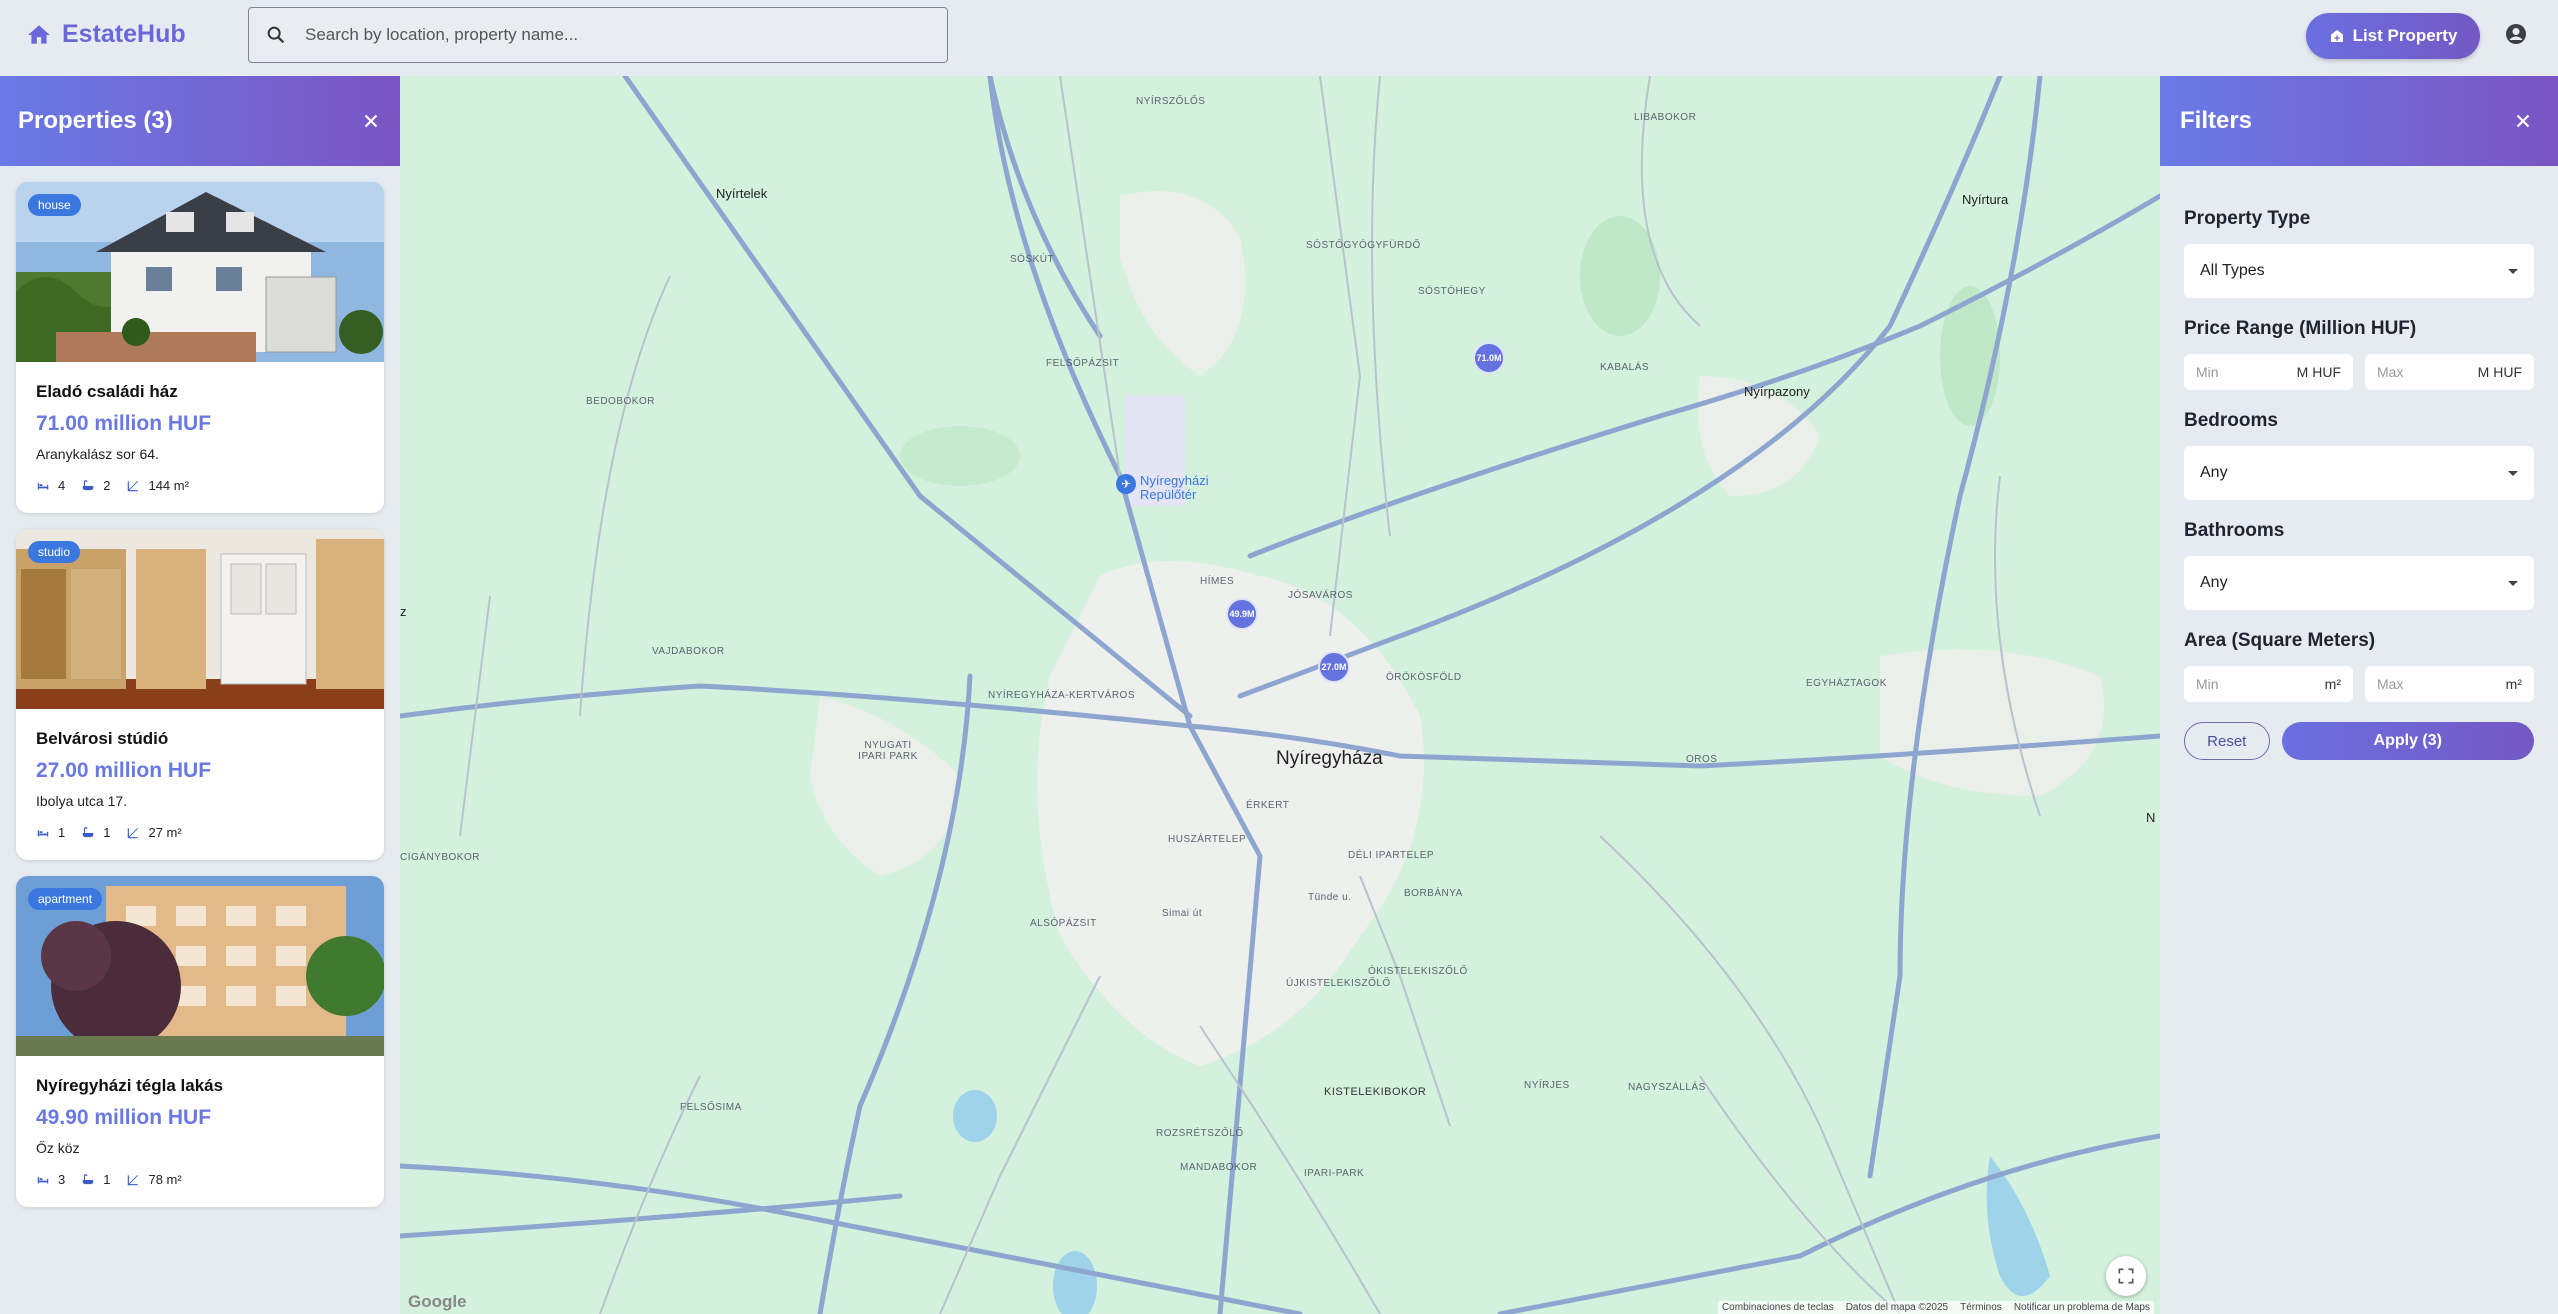  I want to click on search-input, so click(605, 35).